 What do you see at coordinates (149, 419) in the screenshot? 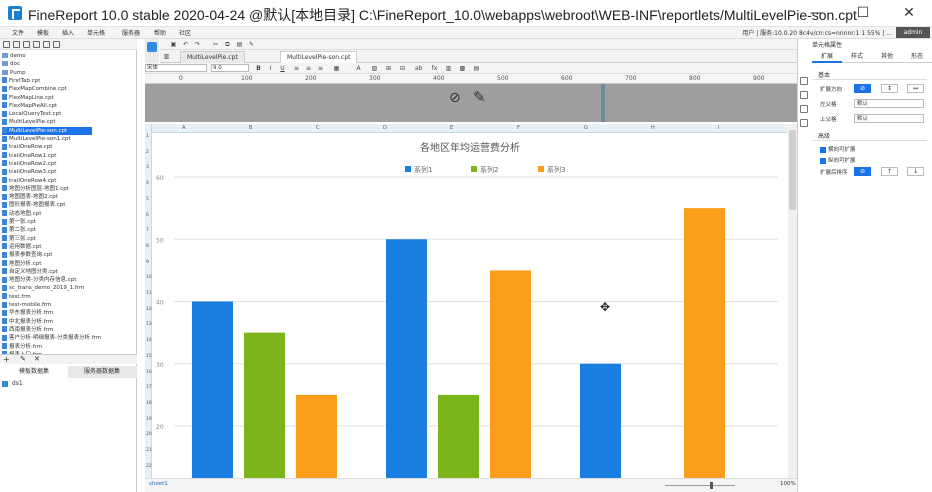
I see `row-label: 19` at bounding box center [149, 419].